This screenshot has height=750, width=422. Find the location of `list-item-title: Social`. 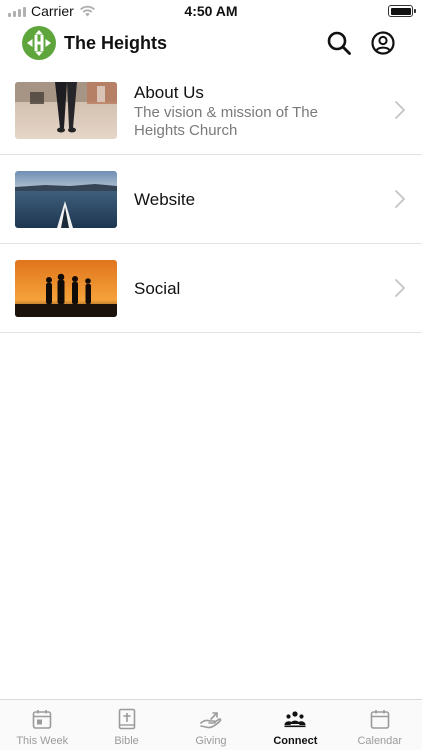

list-item-title: Social is located at coordinates (157, 288).